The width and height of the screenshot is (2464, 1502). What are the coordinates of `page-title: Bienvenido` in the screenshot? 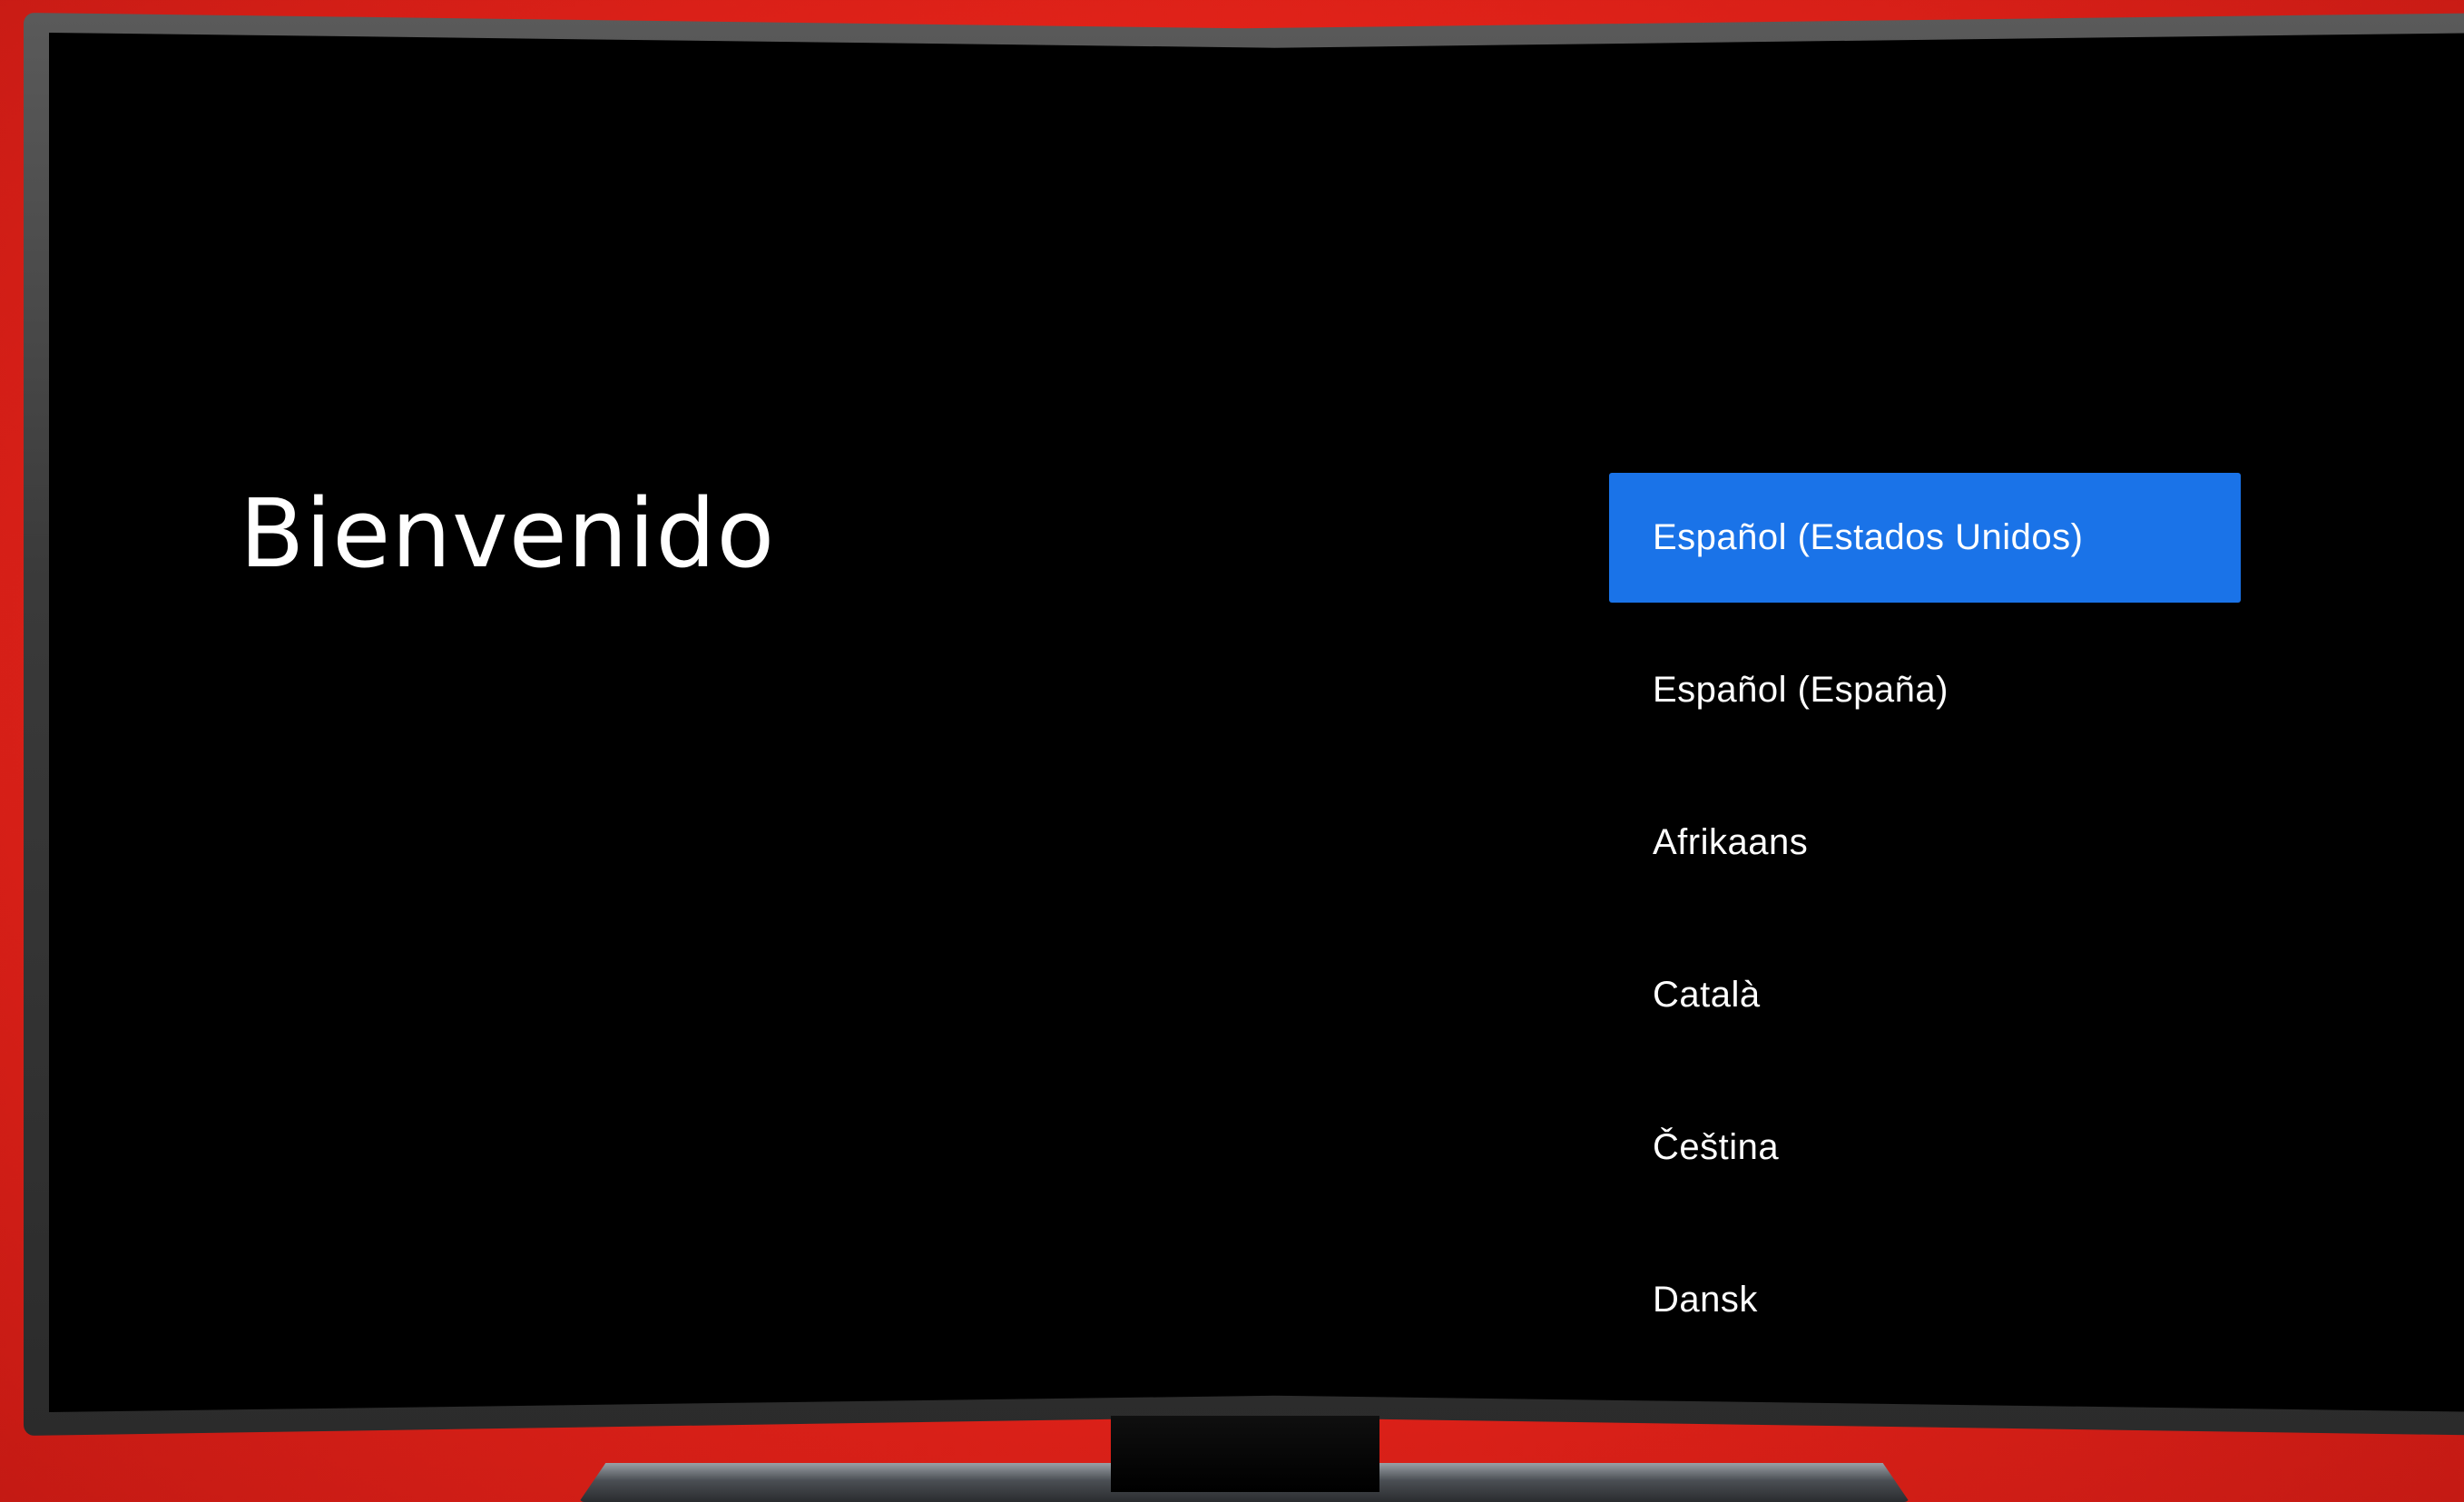 It's located at (508, 533).